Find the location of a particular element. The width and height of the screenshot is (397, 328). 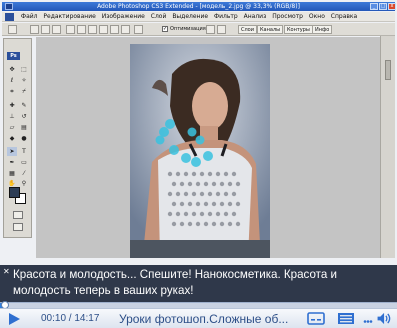

rounded-rect-icon is located at coordinates (81, 29).